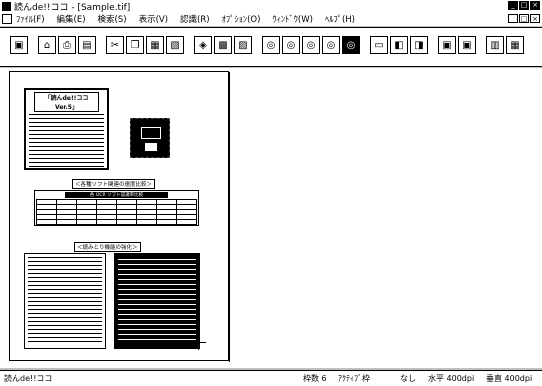  I want to click on zoom-out-icon: ◎, so click(311, 45).